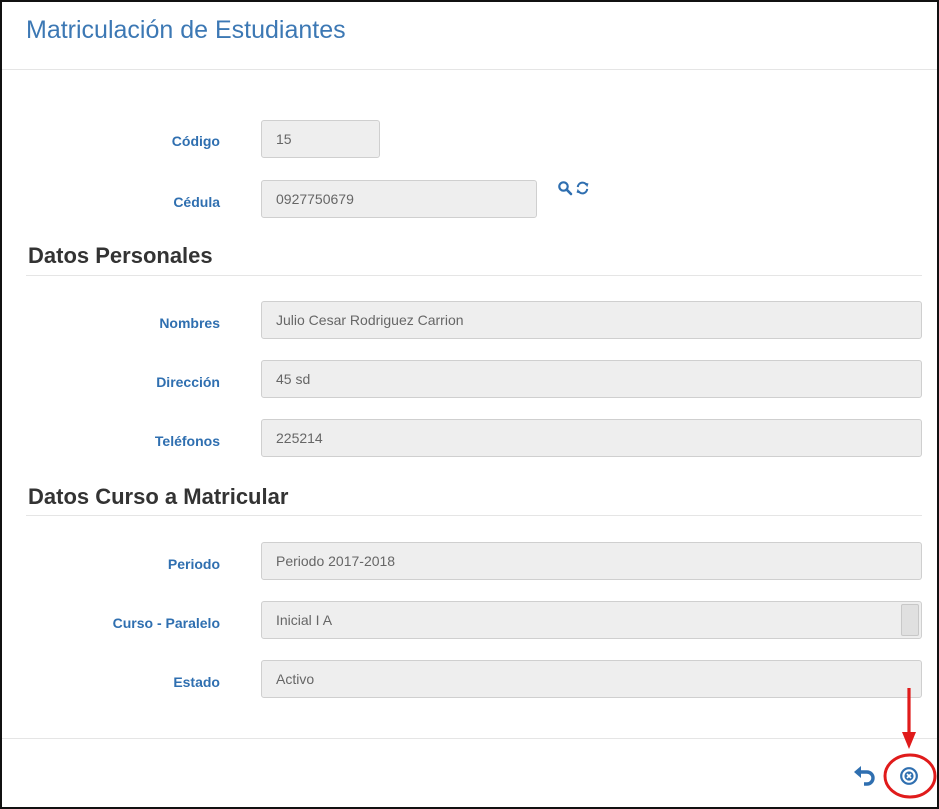  Describe the element at coordinates (469, 69) in the screenshot. I see `title-divider` at that location.